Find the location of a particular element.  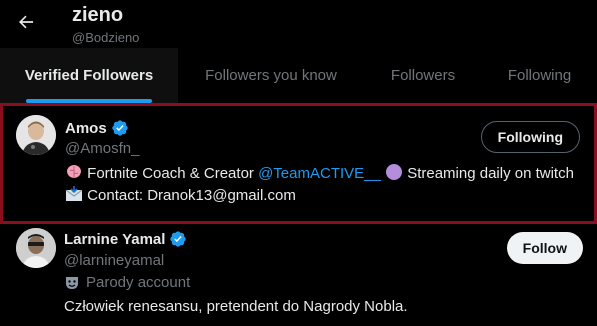

user-handle: @Amosfn_ is located at coordinates (102, 148).